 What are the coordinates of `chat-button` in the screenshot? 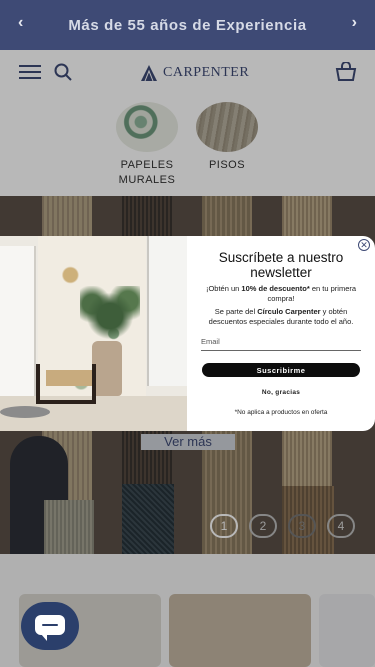 It's located at (50, 626).